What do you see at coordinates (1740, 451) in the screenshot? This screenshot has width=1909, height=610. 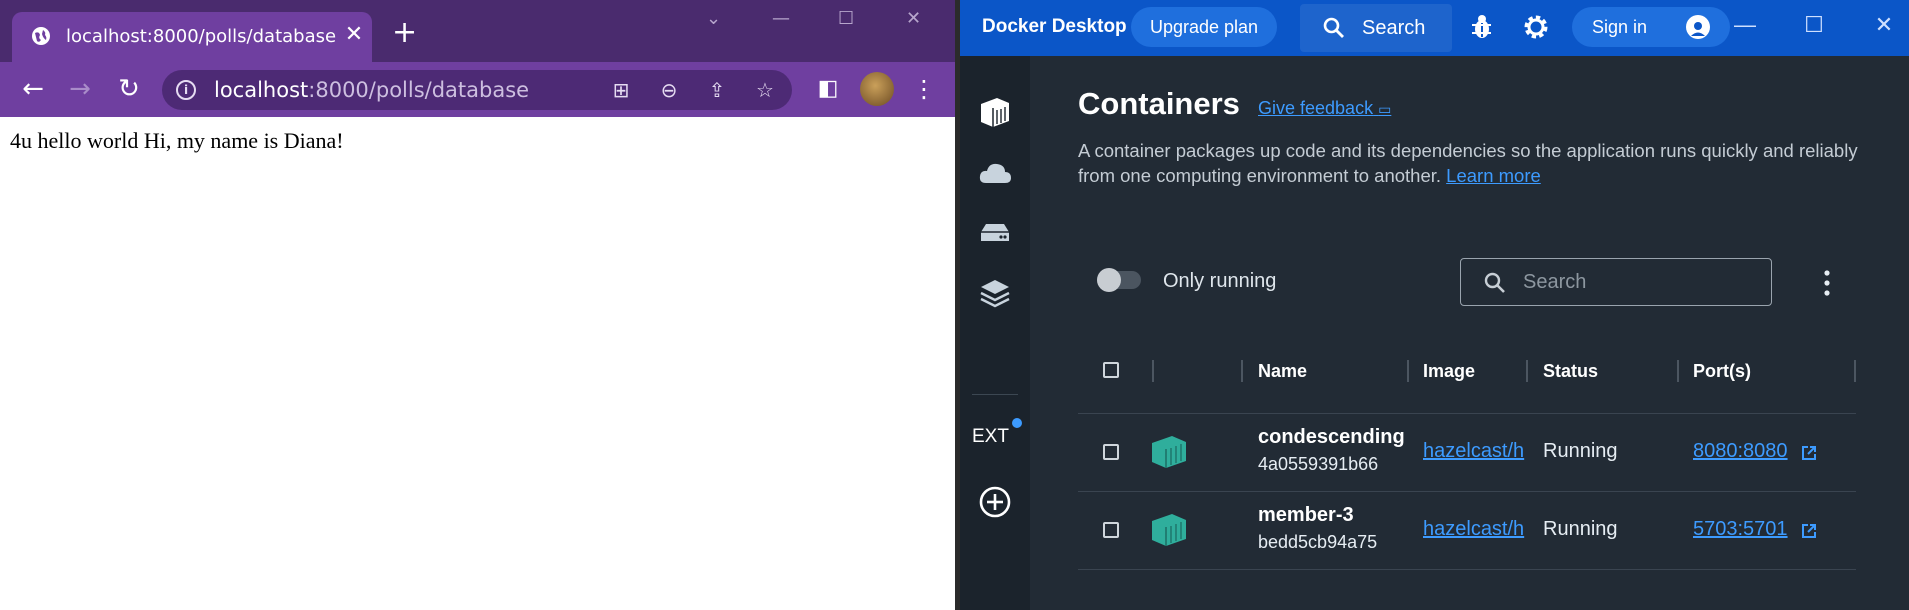 I see `container-port-link: 8080:8080` at bounding box center [1740, 451].